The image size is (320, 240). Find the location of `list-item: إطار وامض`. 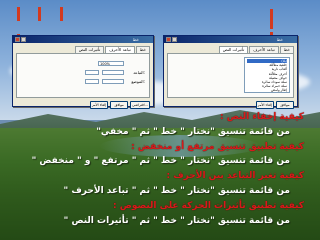

list-item: إطار وامض is located at coordinates (267, 90).